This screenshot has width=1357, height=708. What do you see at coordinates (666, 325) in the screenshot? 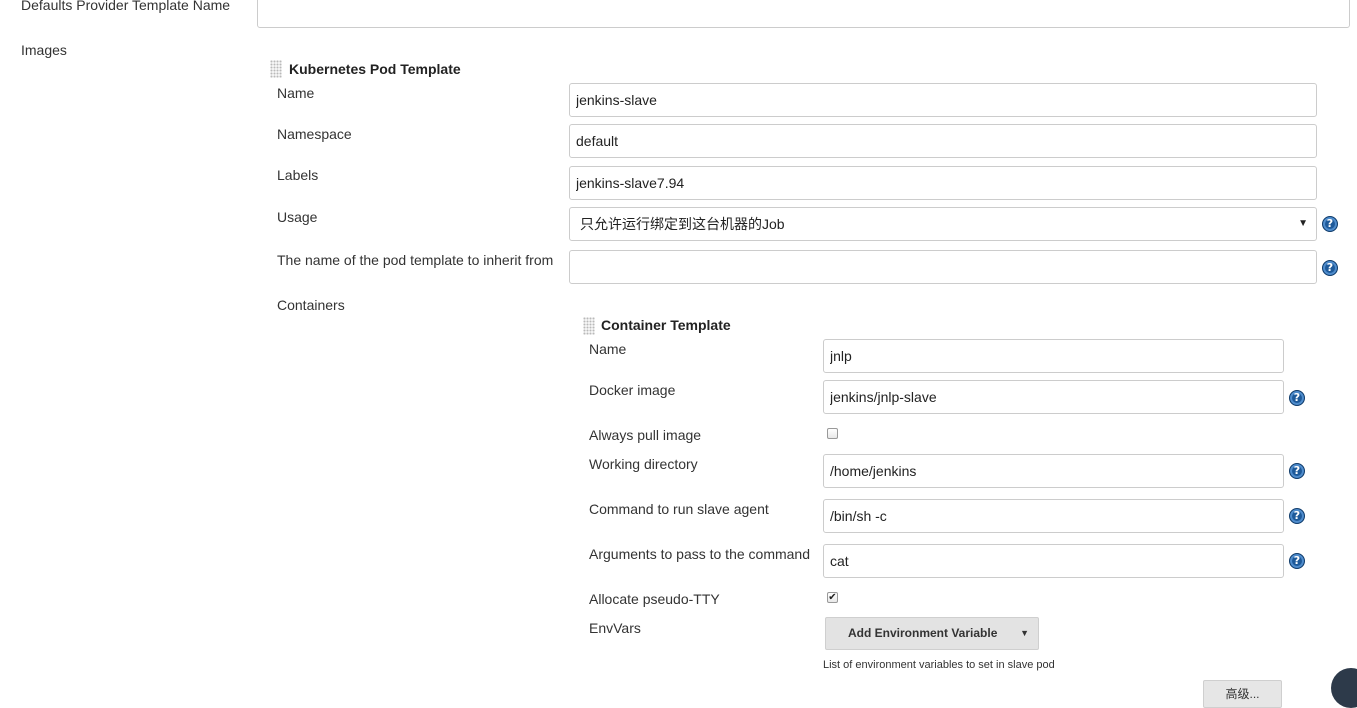
I see `container-template-title: Container Template` at bounding box center [666, 325].